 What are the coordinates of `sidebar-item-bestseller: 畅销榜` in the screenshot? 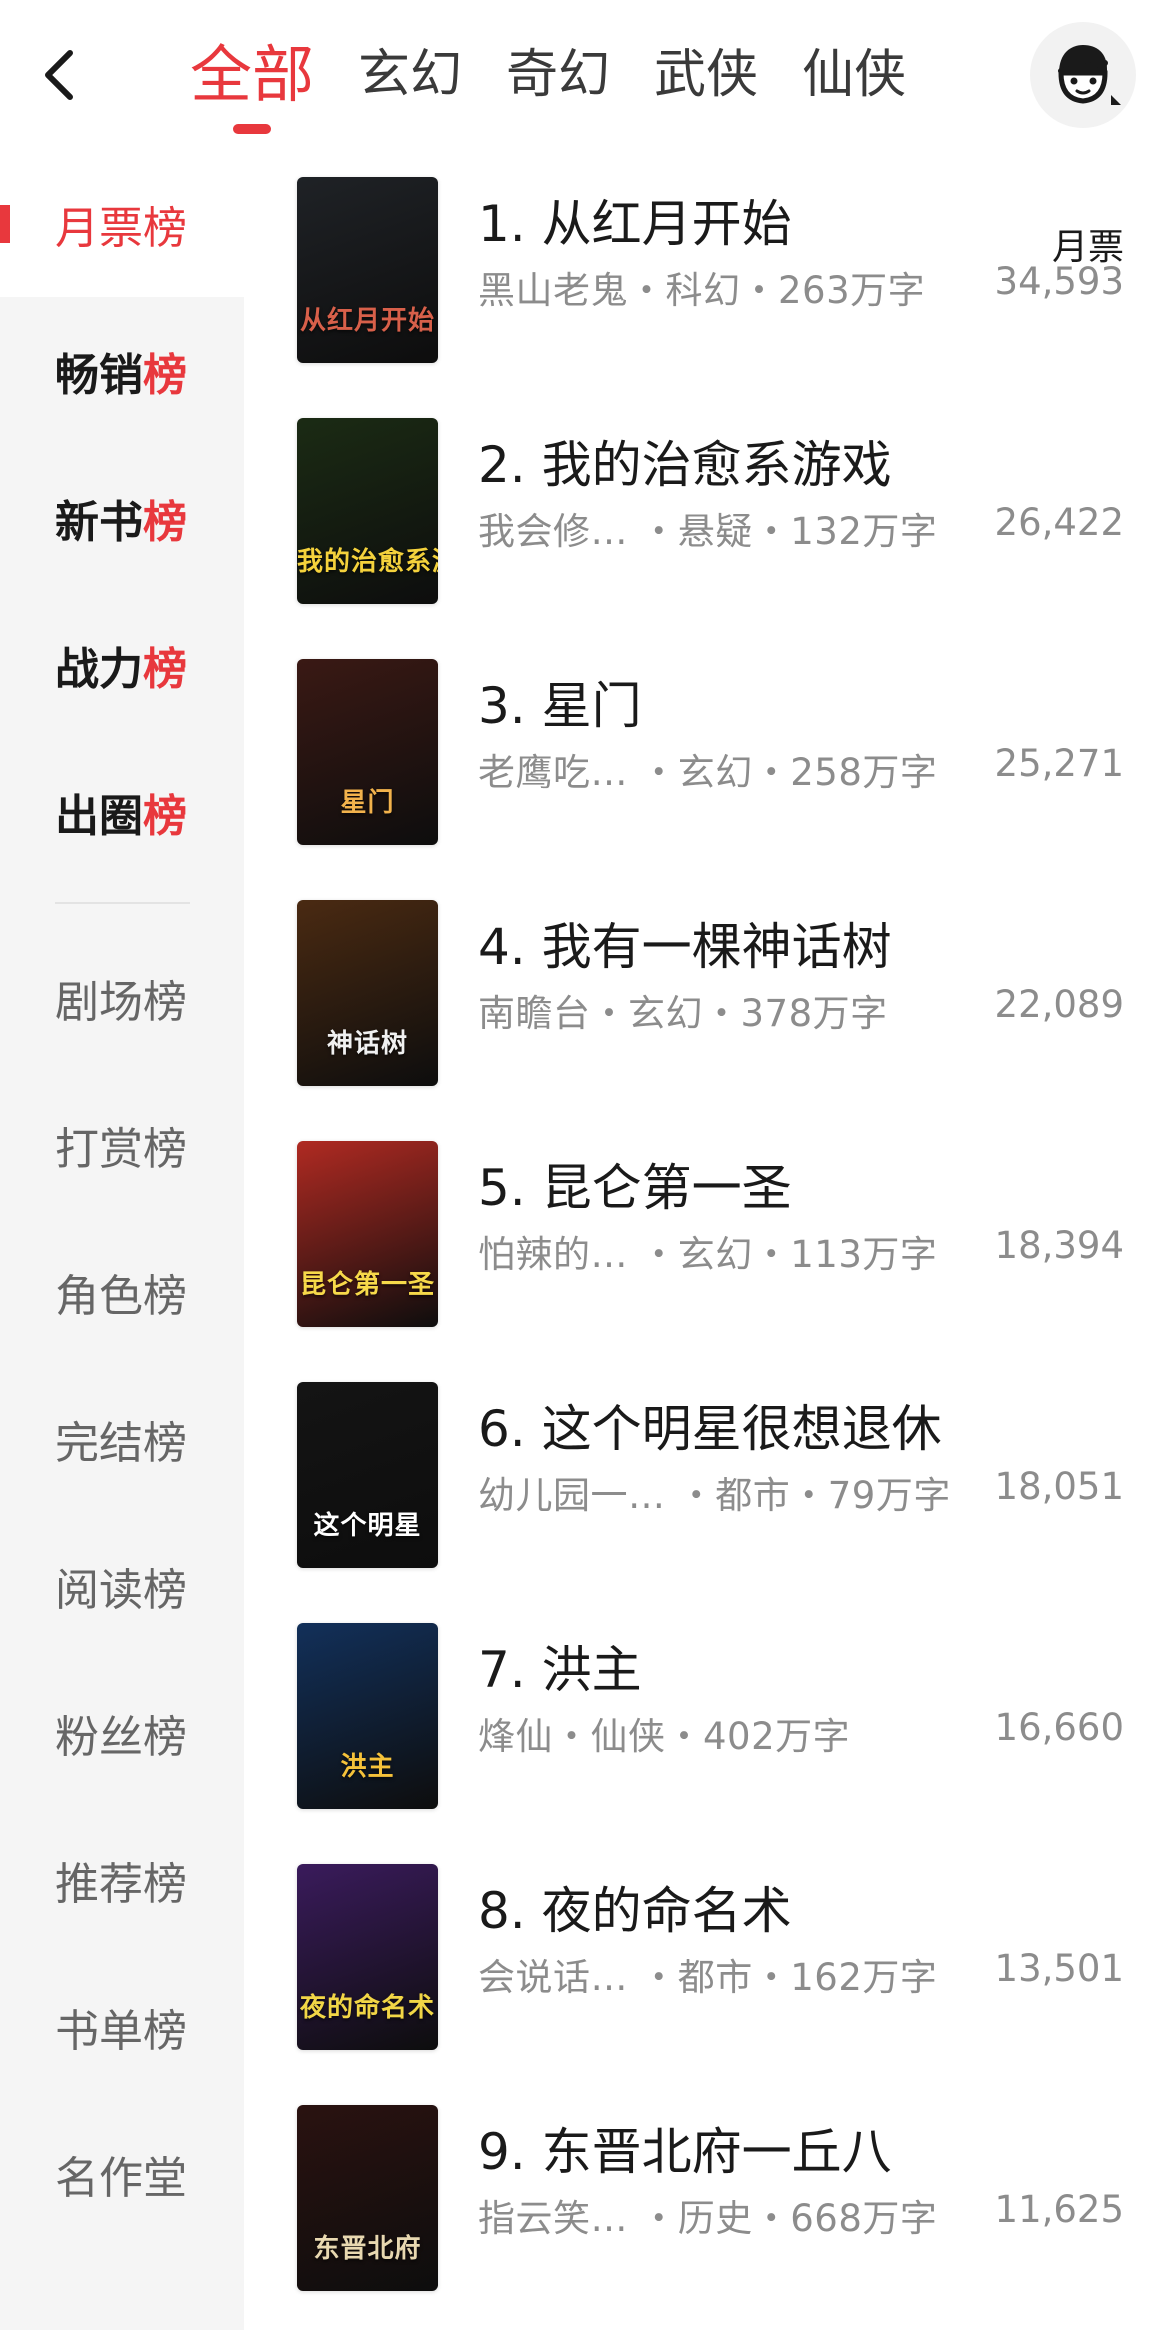 It's located at (122, 370).